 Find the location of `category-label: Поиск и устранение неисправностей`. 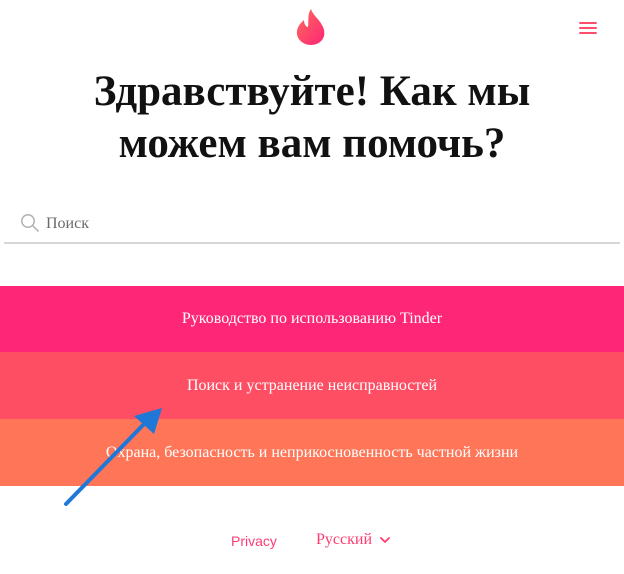

category-label: Поиск и устранение неисправностей is located at coordinates (312, 385).